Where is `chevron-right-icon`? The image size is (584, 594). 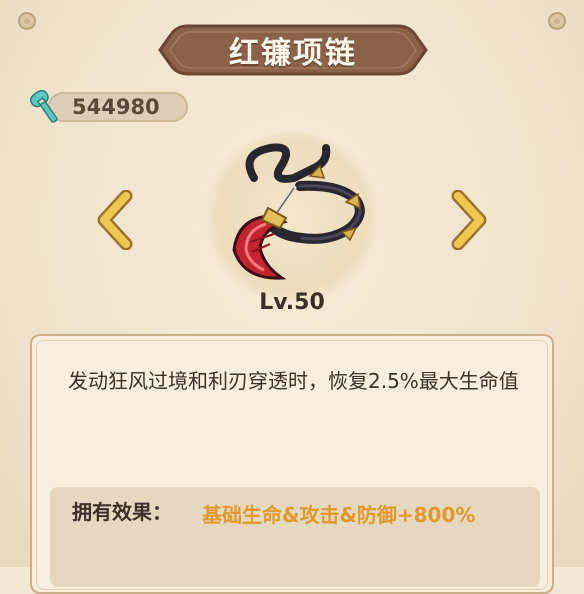
chevron-right-icon is located at coordinates (469, 220).